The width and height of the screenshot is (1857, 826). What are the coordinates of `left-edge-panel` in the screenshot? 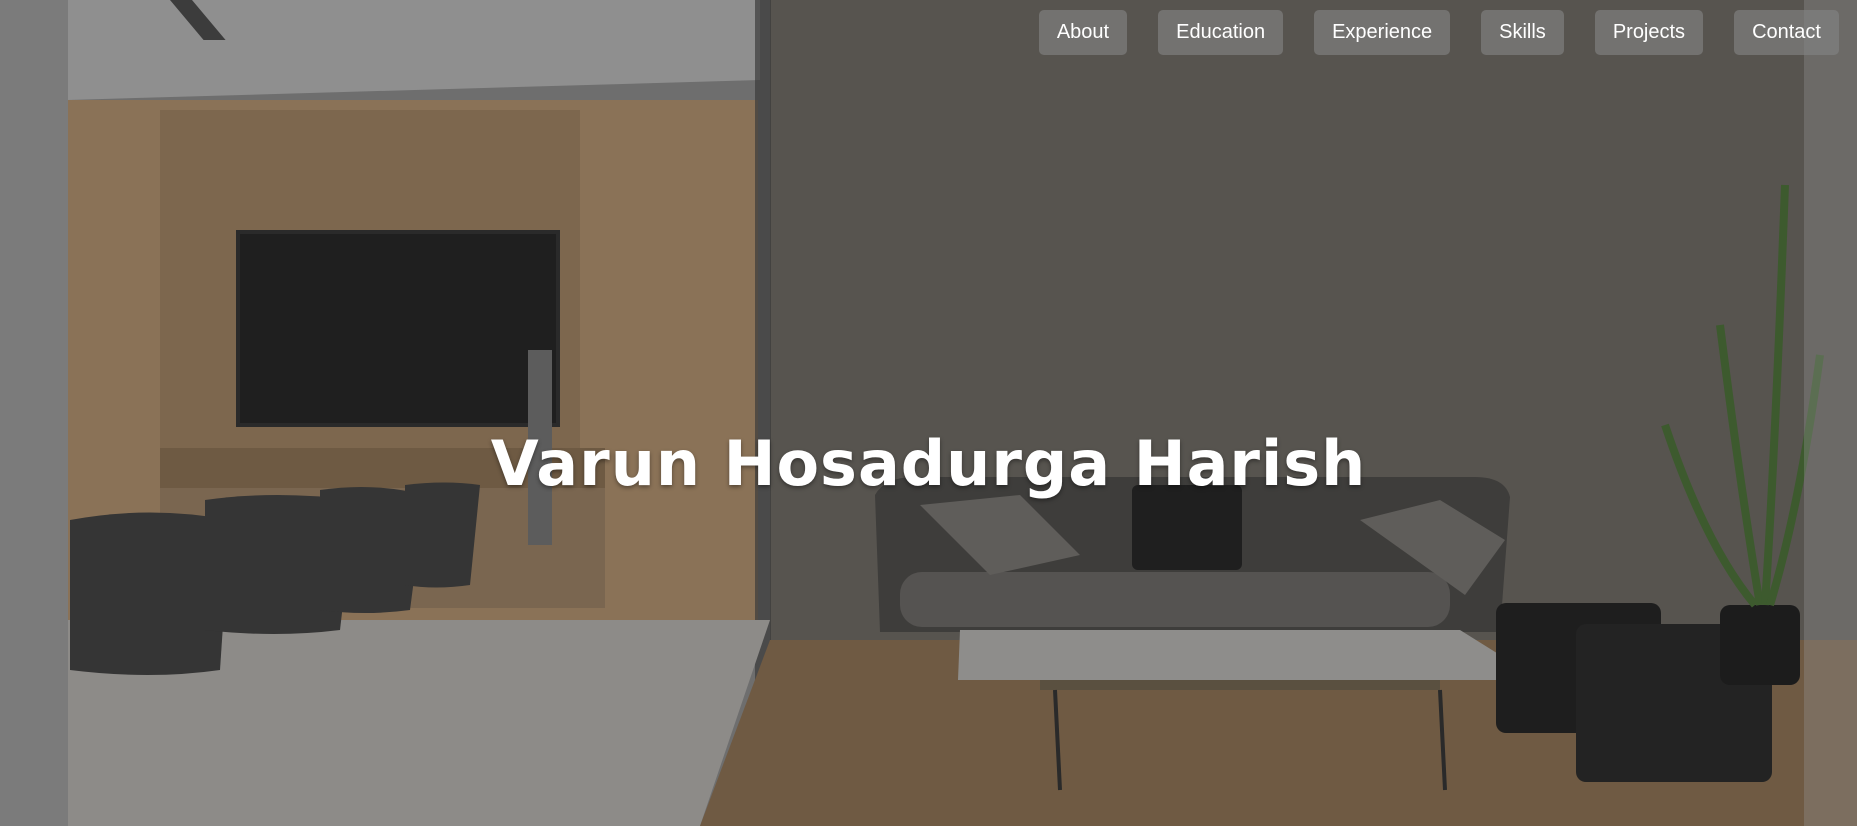 It's located at (34, 413).